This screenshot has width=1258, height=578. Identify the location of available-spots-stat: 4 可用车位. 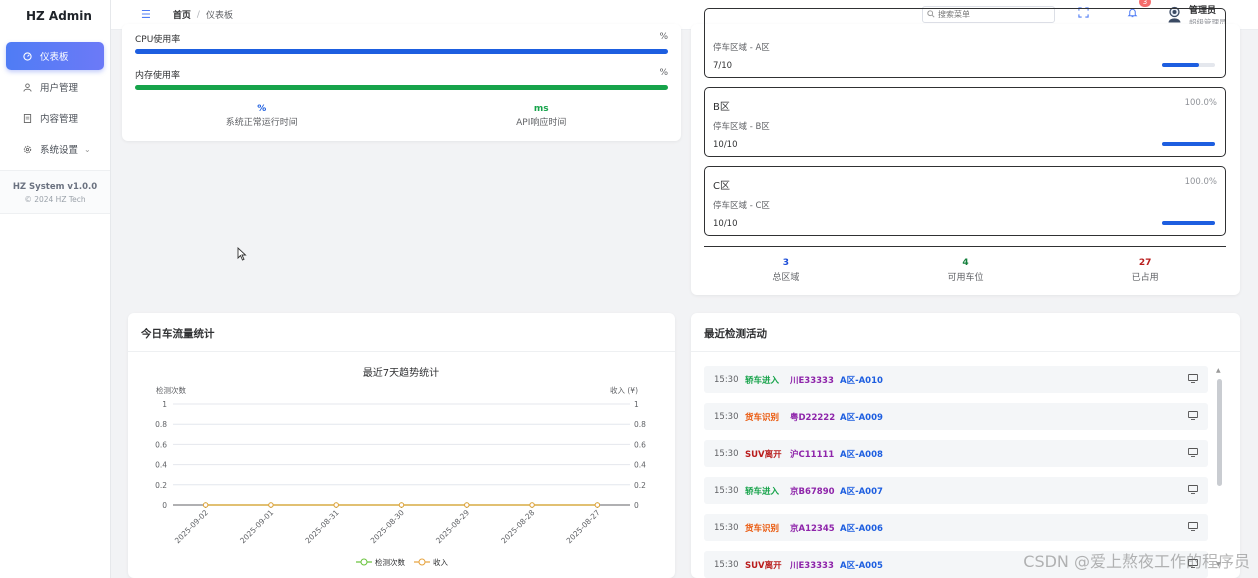
(966, 270).